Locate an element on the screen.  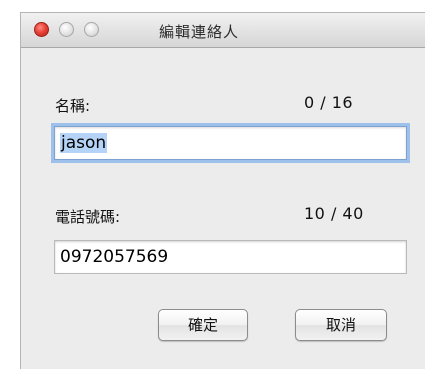
minimize-window-button is located at coordinates (66, 29).